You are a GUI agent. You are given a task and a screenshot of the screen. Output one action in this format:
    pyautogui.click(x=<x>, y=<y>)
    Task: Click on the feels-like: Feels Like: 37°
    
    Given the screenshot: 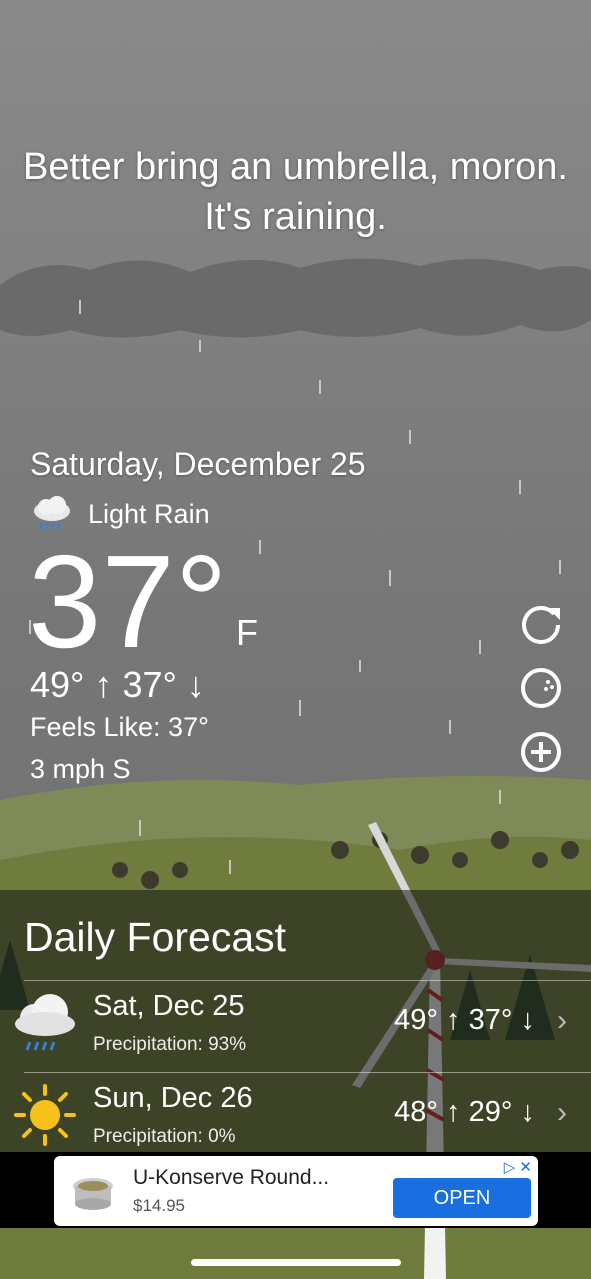 What is the action you would take?
    pyautogui.click(x=119, y=727)
    